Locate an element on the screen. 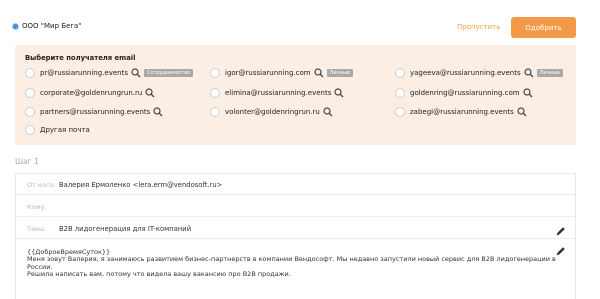  subject-label: Тема: is located at coordinates (37, 229).